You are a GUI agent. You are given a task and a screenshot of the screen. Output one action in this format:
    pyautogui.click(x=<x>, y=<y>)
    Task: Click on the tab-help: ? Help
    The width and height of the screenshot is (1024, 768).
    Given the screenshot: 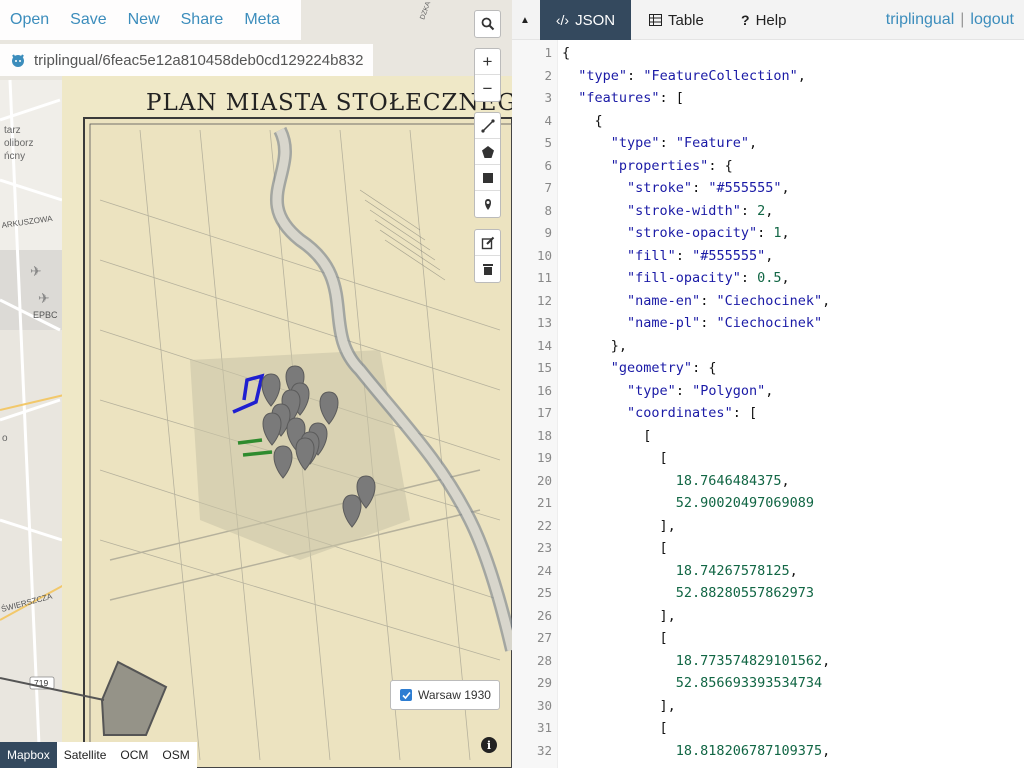 What is the action you would take?
    pyautogui.click(x=763, y=20)
    